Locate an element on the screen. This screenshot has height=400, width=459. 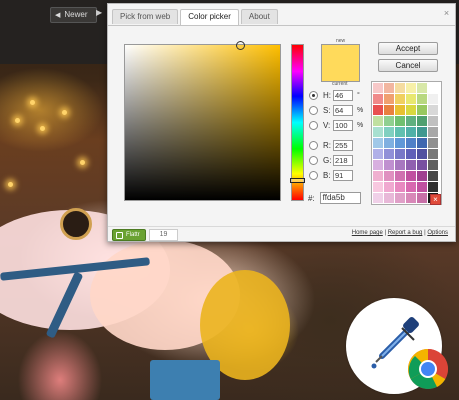
options-link: Options is located at coordinates (437, 233).